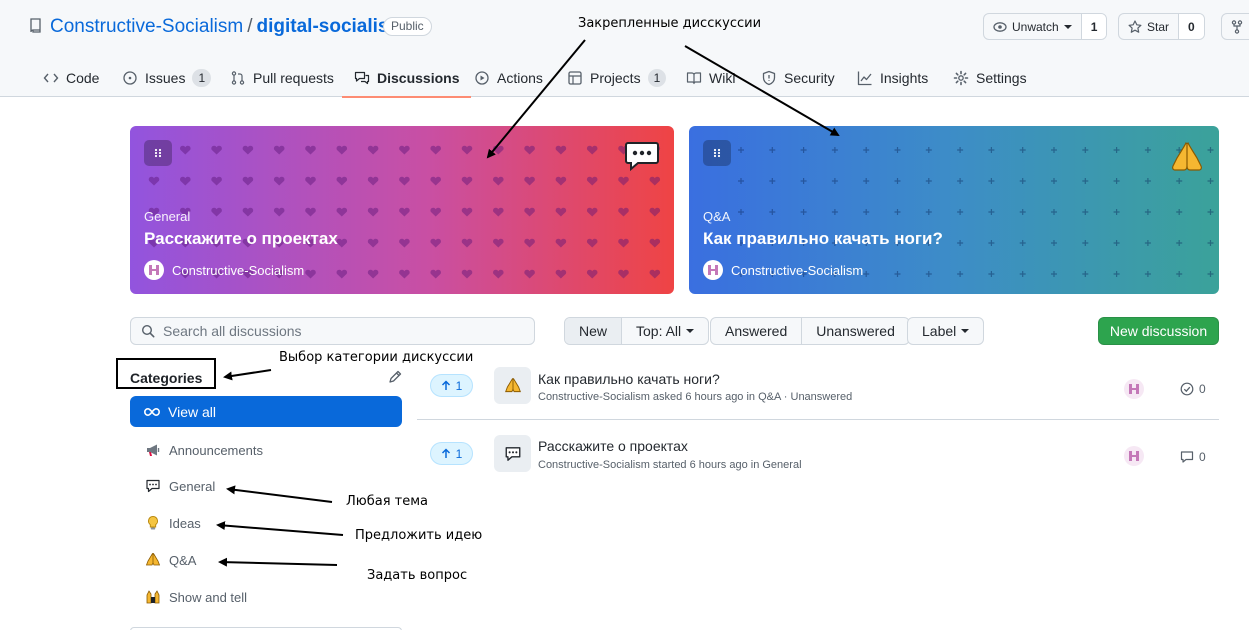 The width and height of the screenshot is (1249, 630). I want to click on pencil-icon, so click(395, 377).